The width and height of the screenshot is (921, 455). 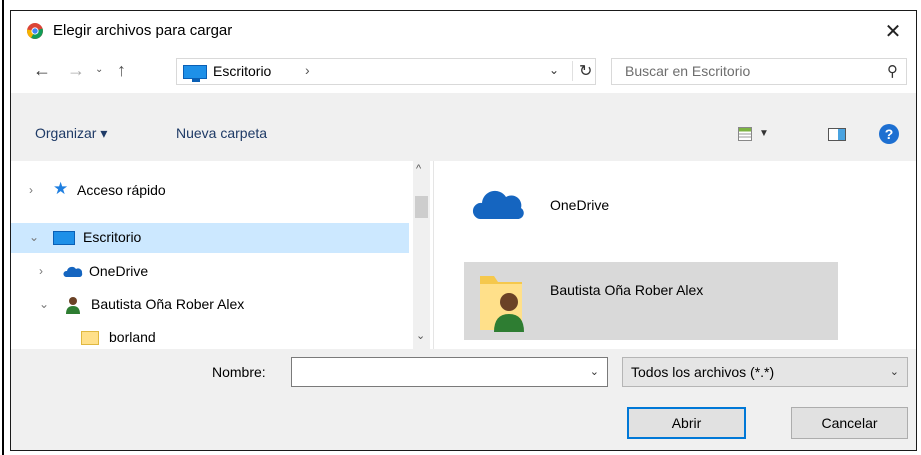 I want to click on search-placeholder: Buscar en Escritorio, so click(x=688, y=71).